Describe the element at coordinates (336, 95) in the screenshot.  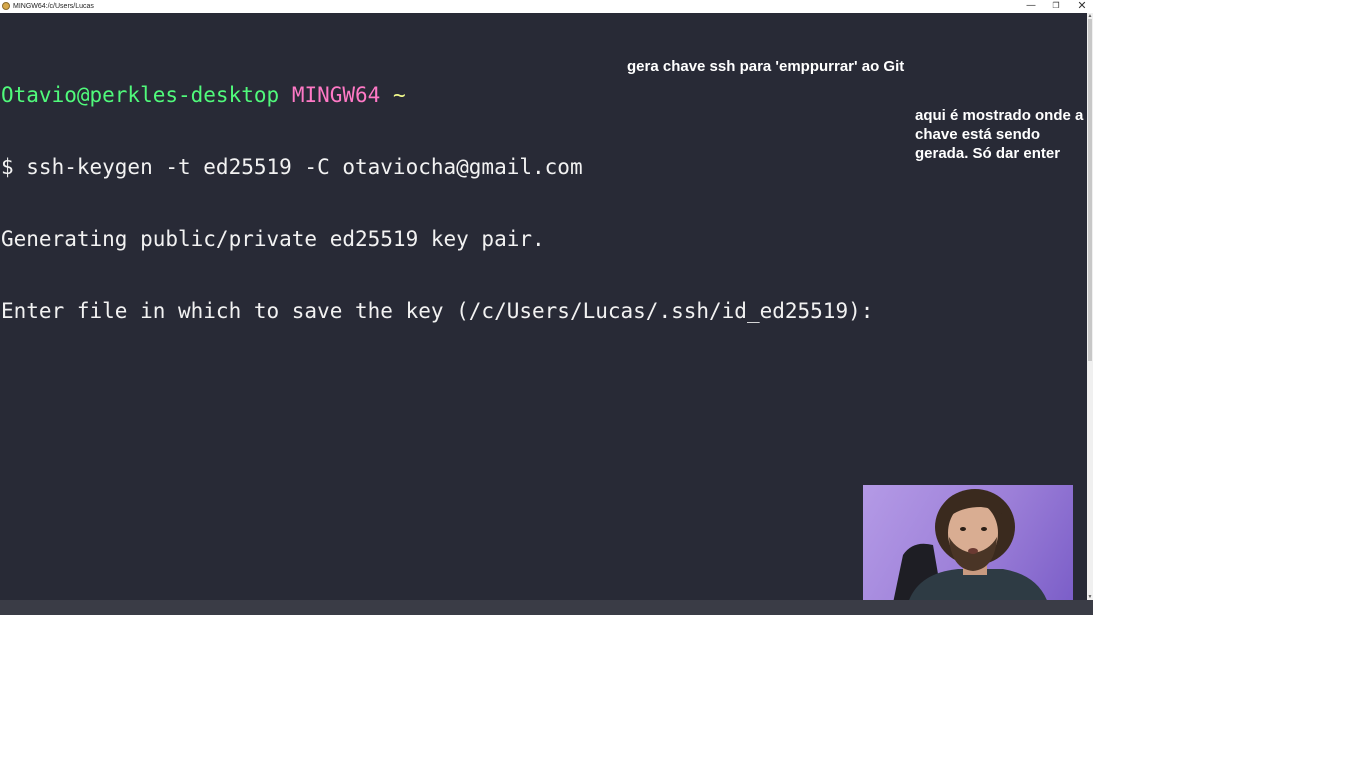
I see `prompt-system: MINGW64` at that location.